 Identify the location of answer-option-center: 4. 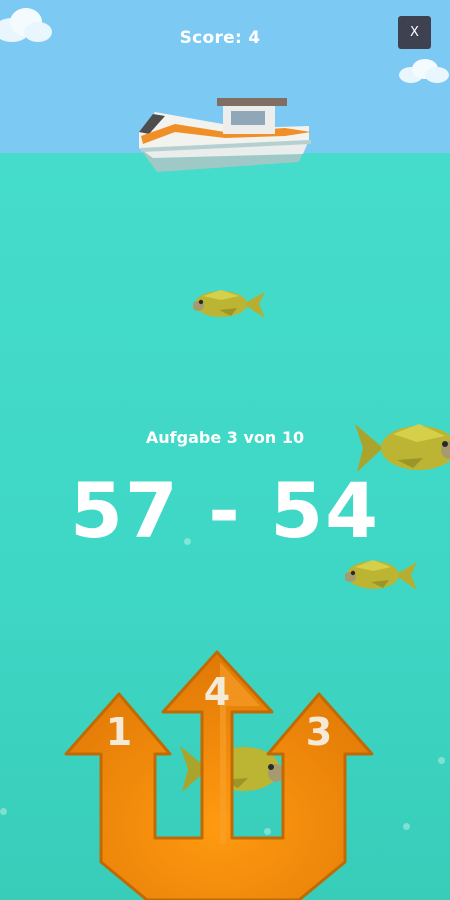
(217, 692).